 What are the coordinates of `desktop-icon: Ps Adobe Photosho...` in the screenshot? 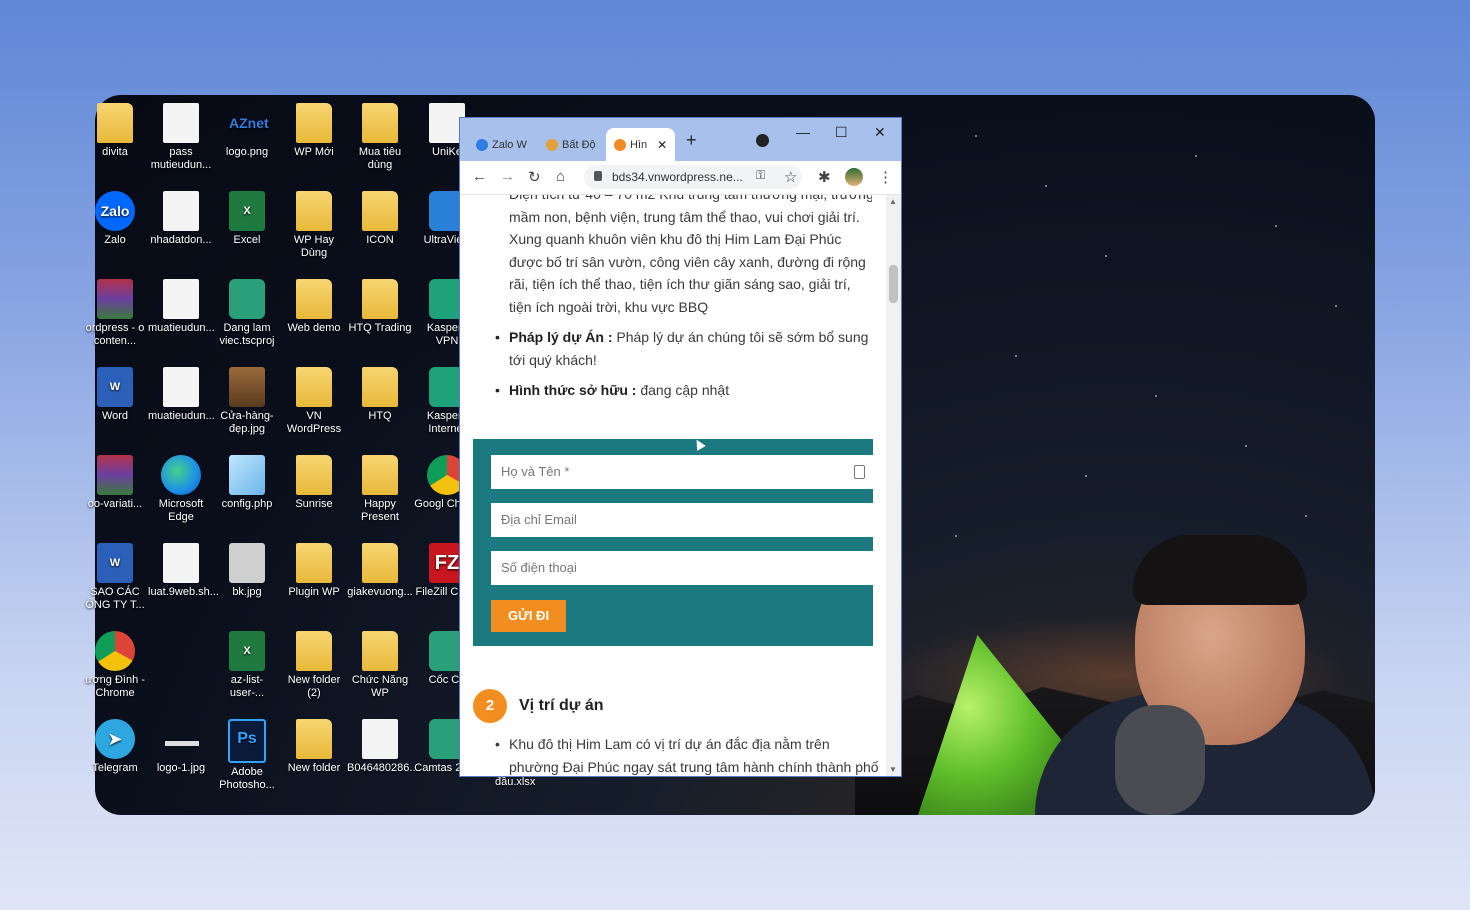 It's located at (247, 755).